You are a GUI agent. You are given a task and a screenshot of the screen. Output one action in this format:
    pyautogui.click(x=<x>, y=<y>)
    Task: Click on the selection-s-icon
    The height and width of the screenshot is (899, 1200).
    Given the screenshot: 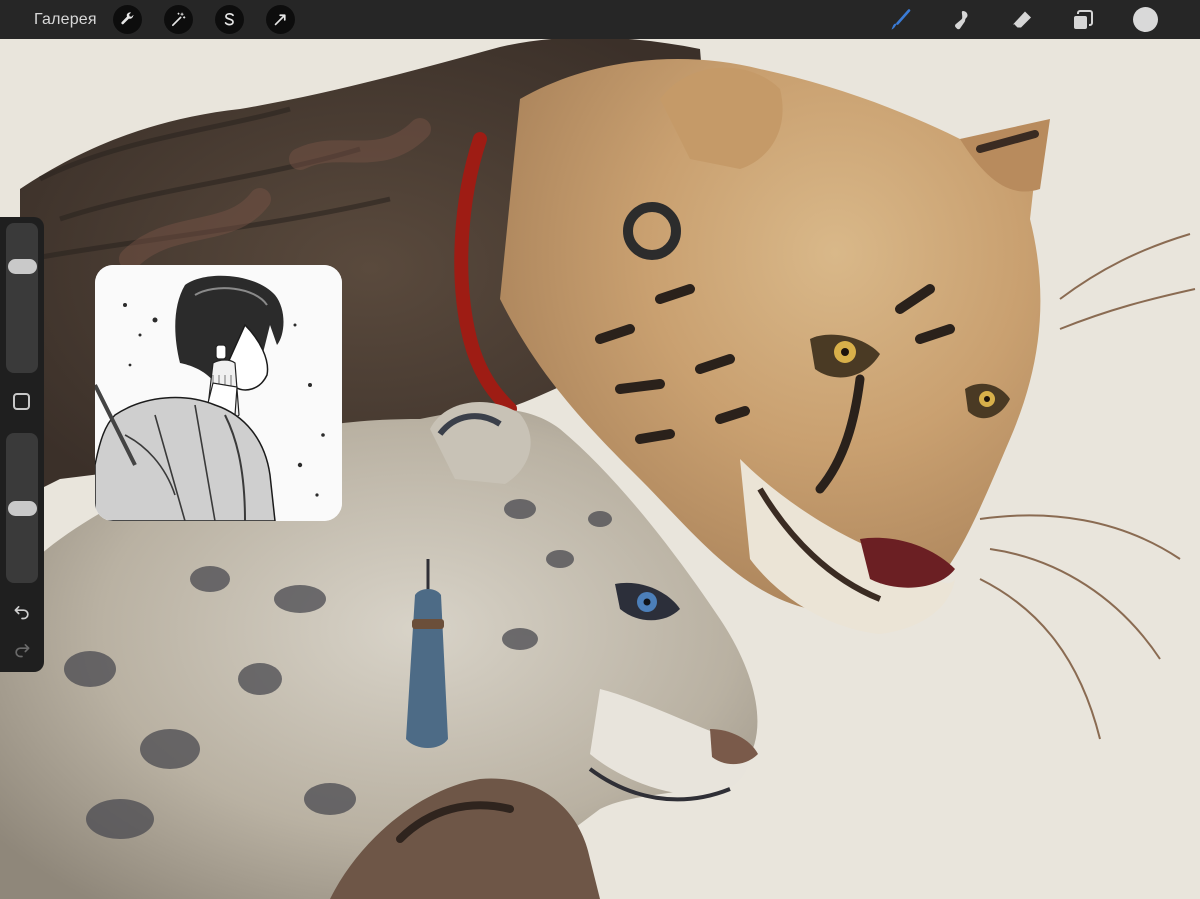 What is the action you would take?
    pyautogui.click(x=229, y=19)
    